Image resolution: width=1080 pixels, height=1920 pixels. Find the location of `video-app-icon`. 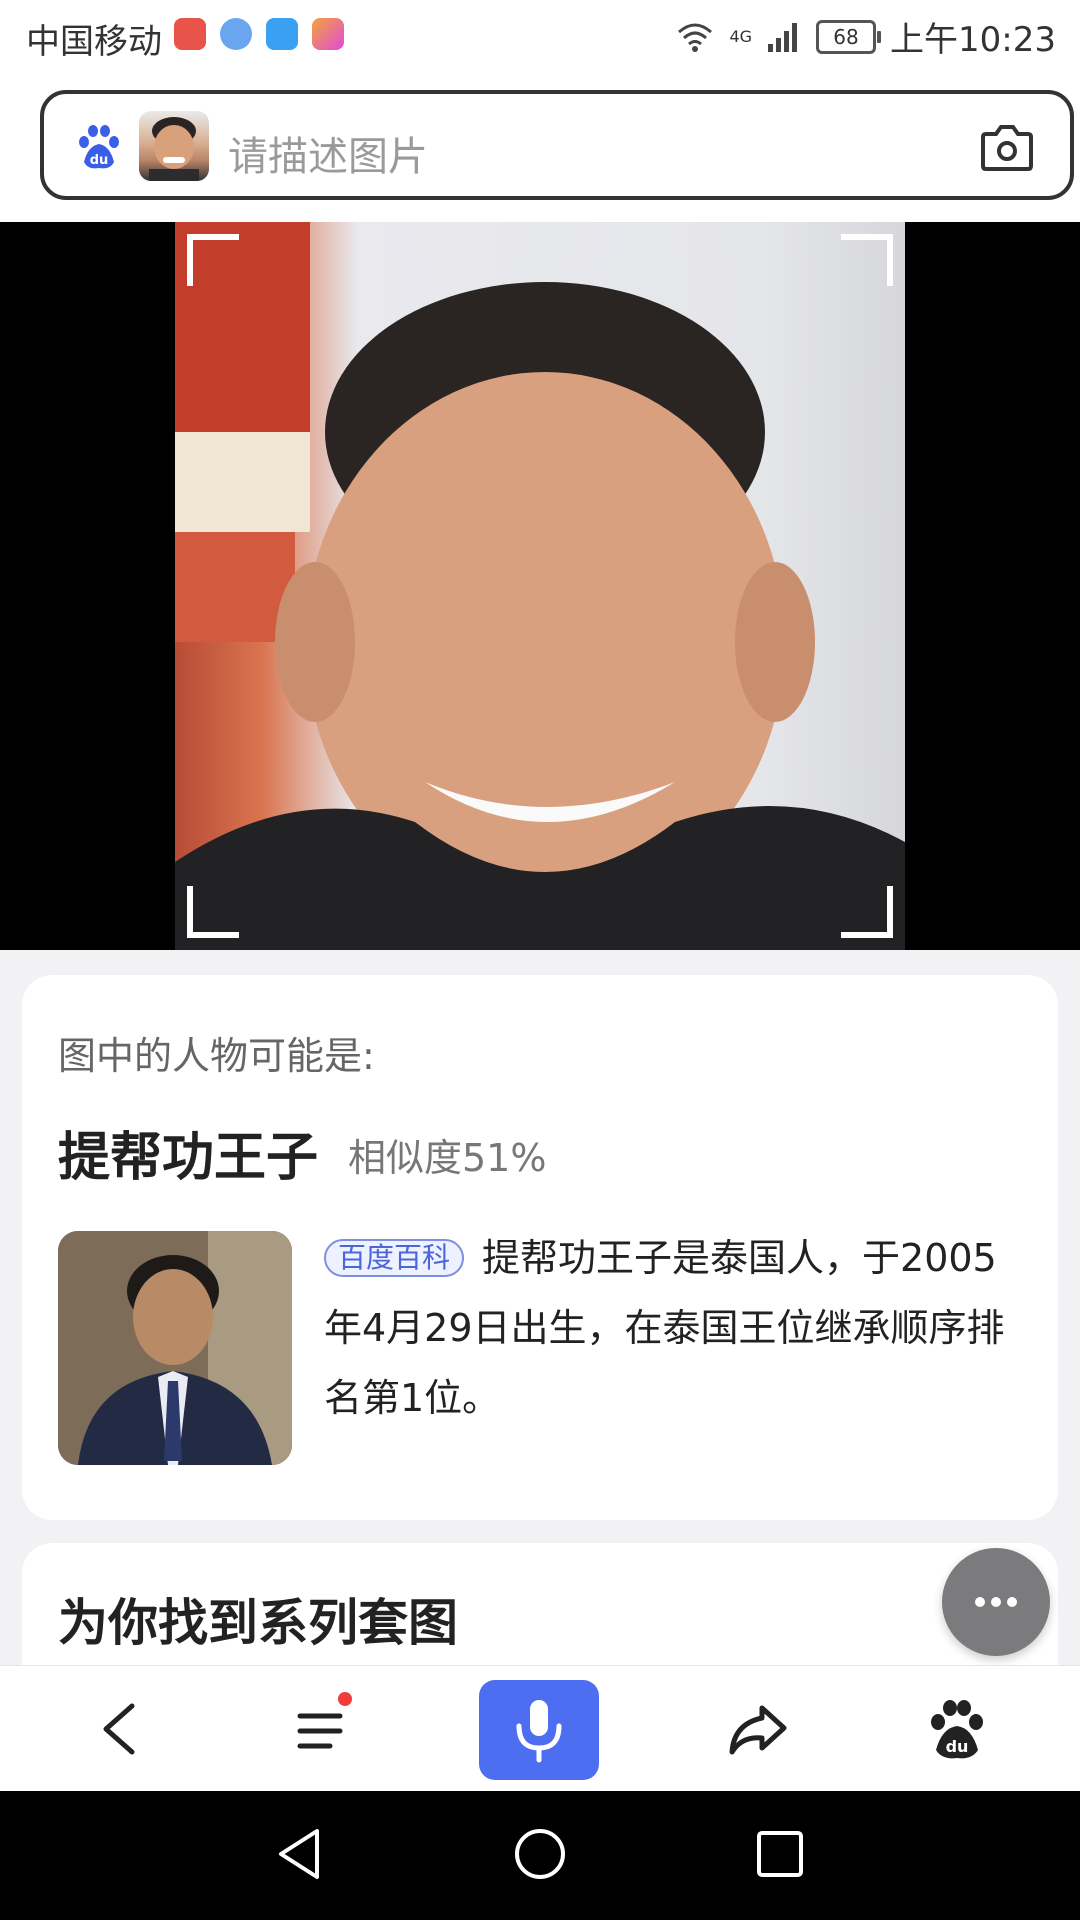

video-app-icon is located at coordinates (282, 34).